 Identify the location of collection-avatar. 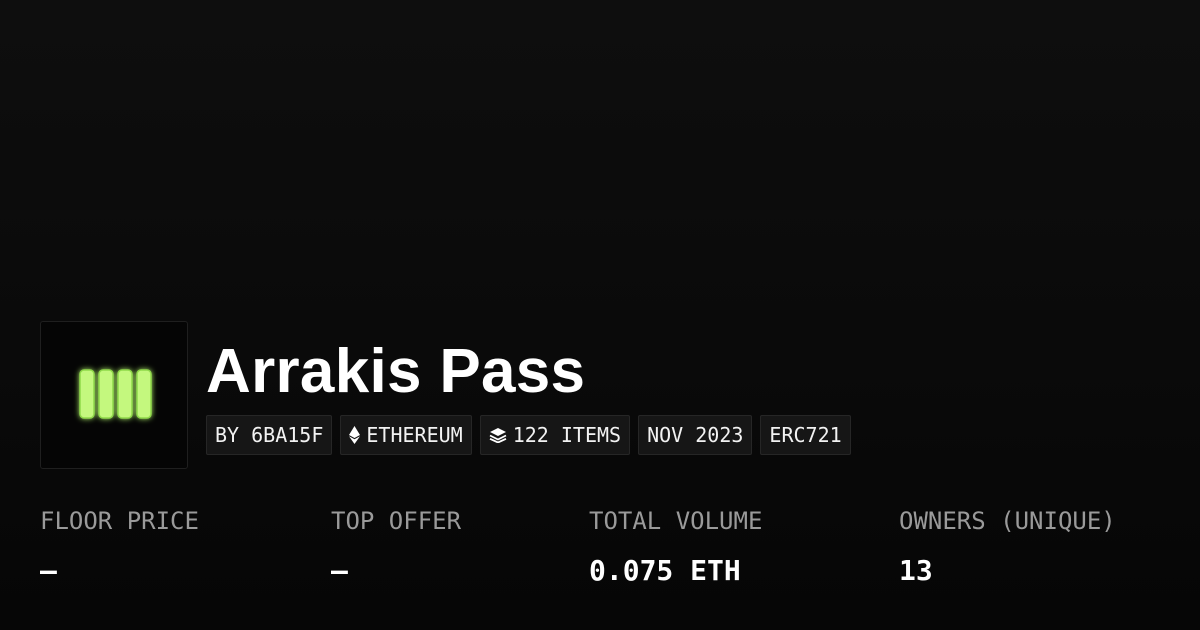
(114, 395).